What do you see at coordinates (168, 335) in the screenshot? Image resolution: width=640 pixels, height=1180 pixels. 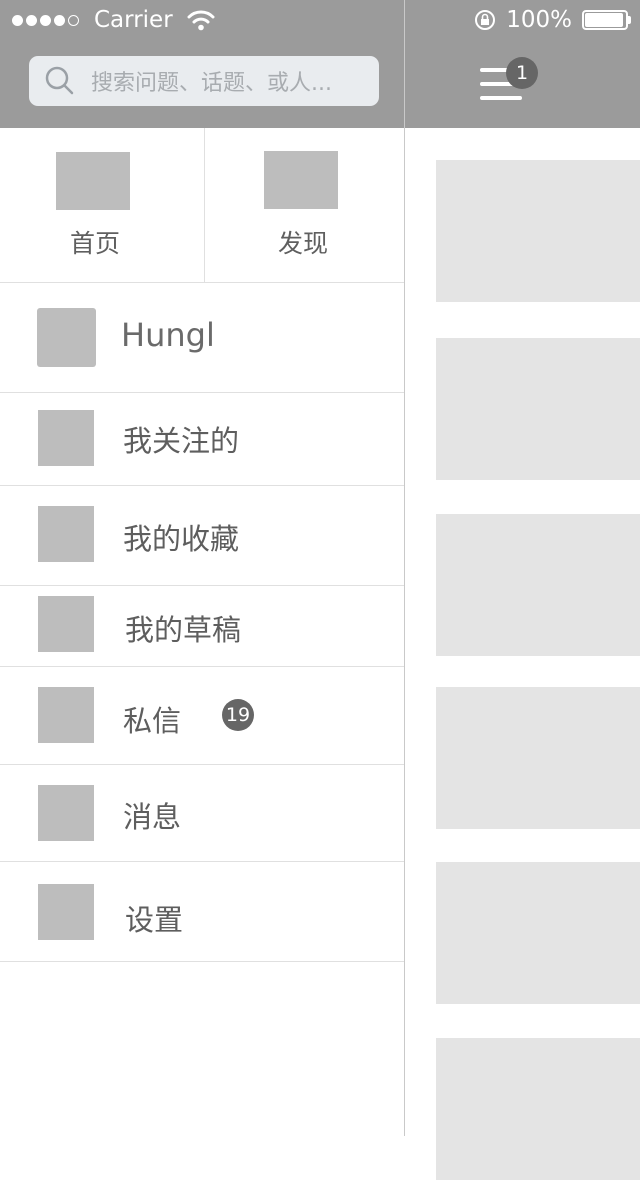 I see `profile-name: Hungl` at bounding box center [168, 335].